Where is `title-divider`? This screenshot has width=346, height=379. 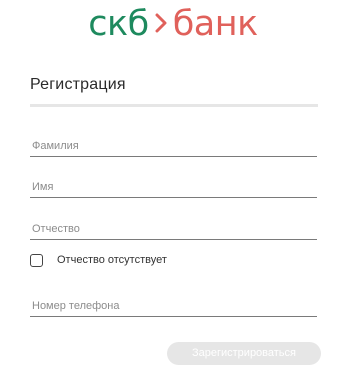
title-divider is located at coordinates (174, 105).